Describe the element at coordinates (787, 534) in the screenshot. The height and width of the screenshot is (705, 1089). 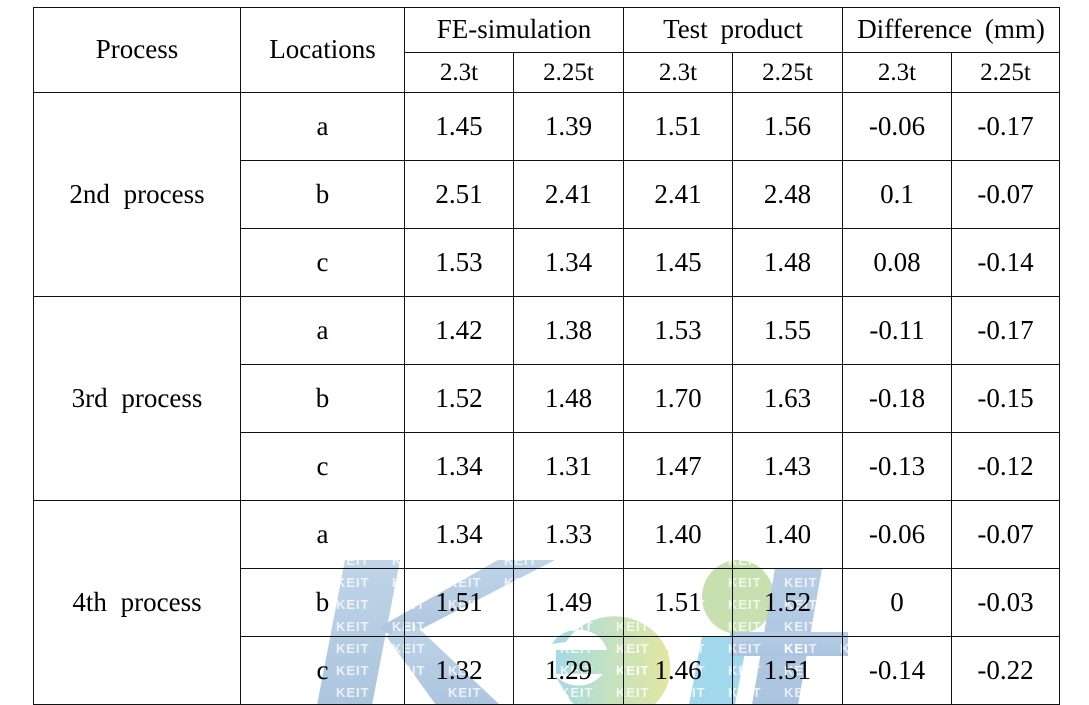
I see `cell-test-2-25t: 1.40` at that location.